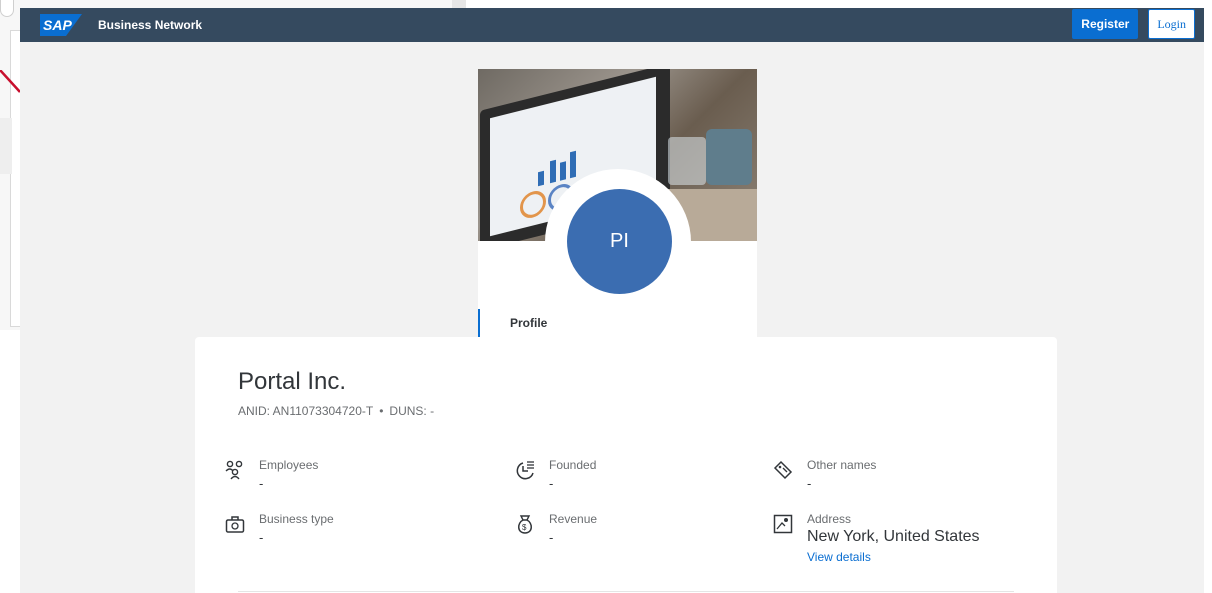 This screenshot has height=593, width=1212. I want to click on avatar-initials: PI, so click(619, 241).